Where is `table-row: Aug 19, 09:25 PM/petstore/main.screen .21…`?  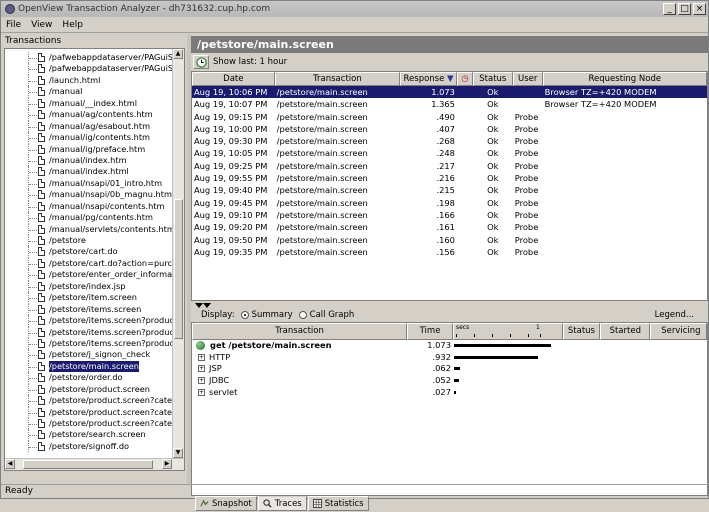
table-row: Aug 19, 09:25 PM/petstore/main.screen .21… is located at coordinates (449, 166).